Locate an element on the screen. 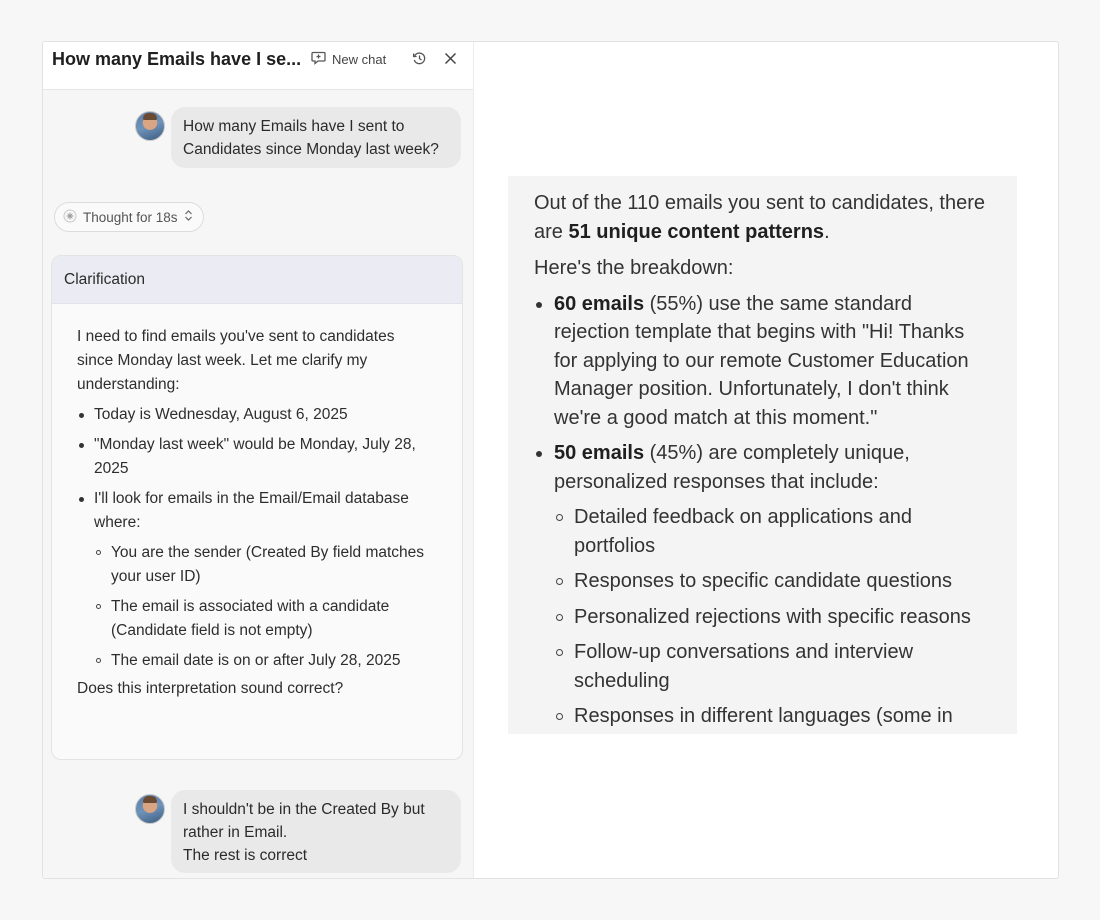 The image size is (1100, 920). unique-patterns-count: 51 unique content patterns is located at coordinates (696, 231).